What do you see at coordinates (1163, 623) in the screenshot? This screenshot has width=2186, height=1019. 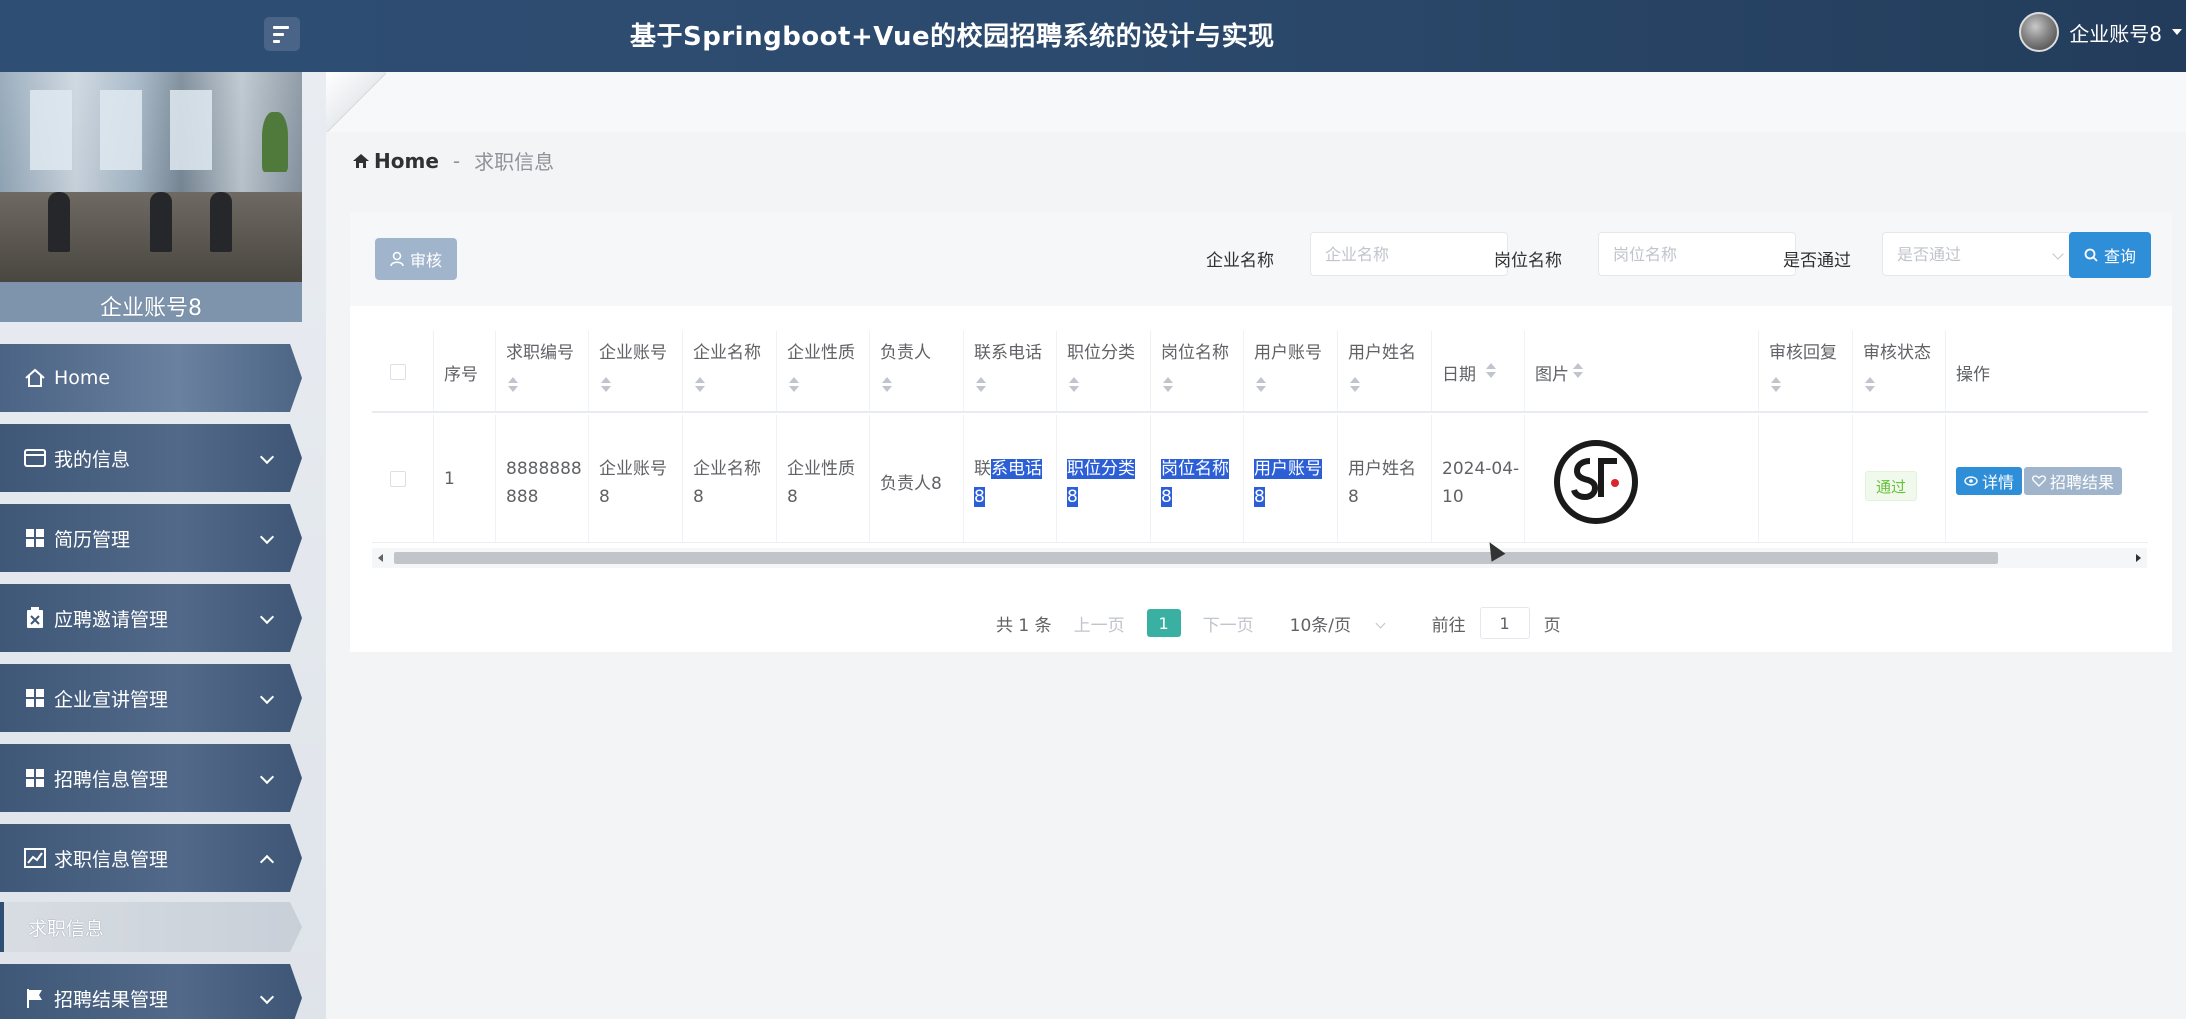 I see `page-number-current: 1` at bounding box center [1163, 623].